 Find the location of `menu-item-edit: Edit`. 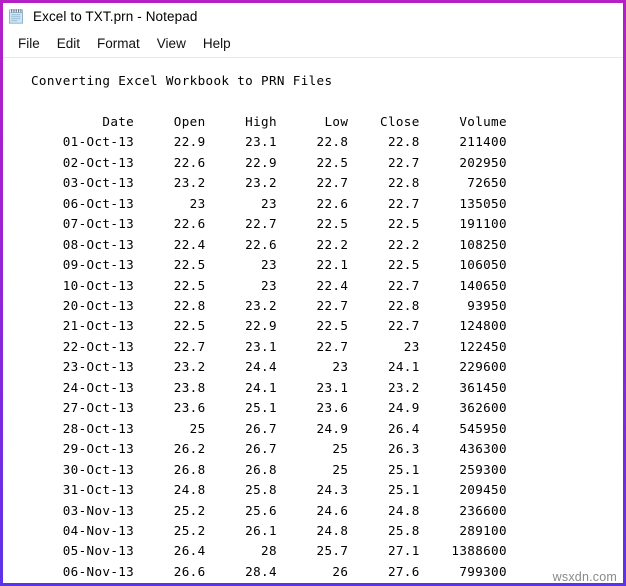

menu-item-edit: Edit is located at coordinates (71, 43).